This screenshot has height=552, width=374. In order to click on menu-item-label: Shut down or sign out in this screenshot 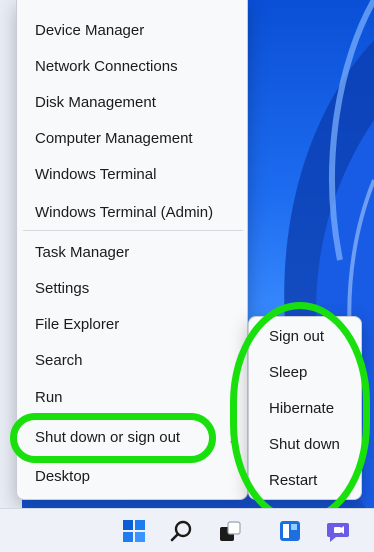, I will do `click(108, 437)`.